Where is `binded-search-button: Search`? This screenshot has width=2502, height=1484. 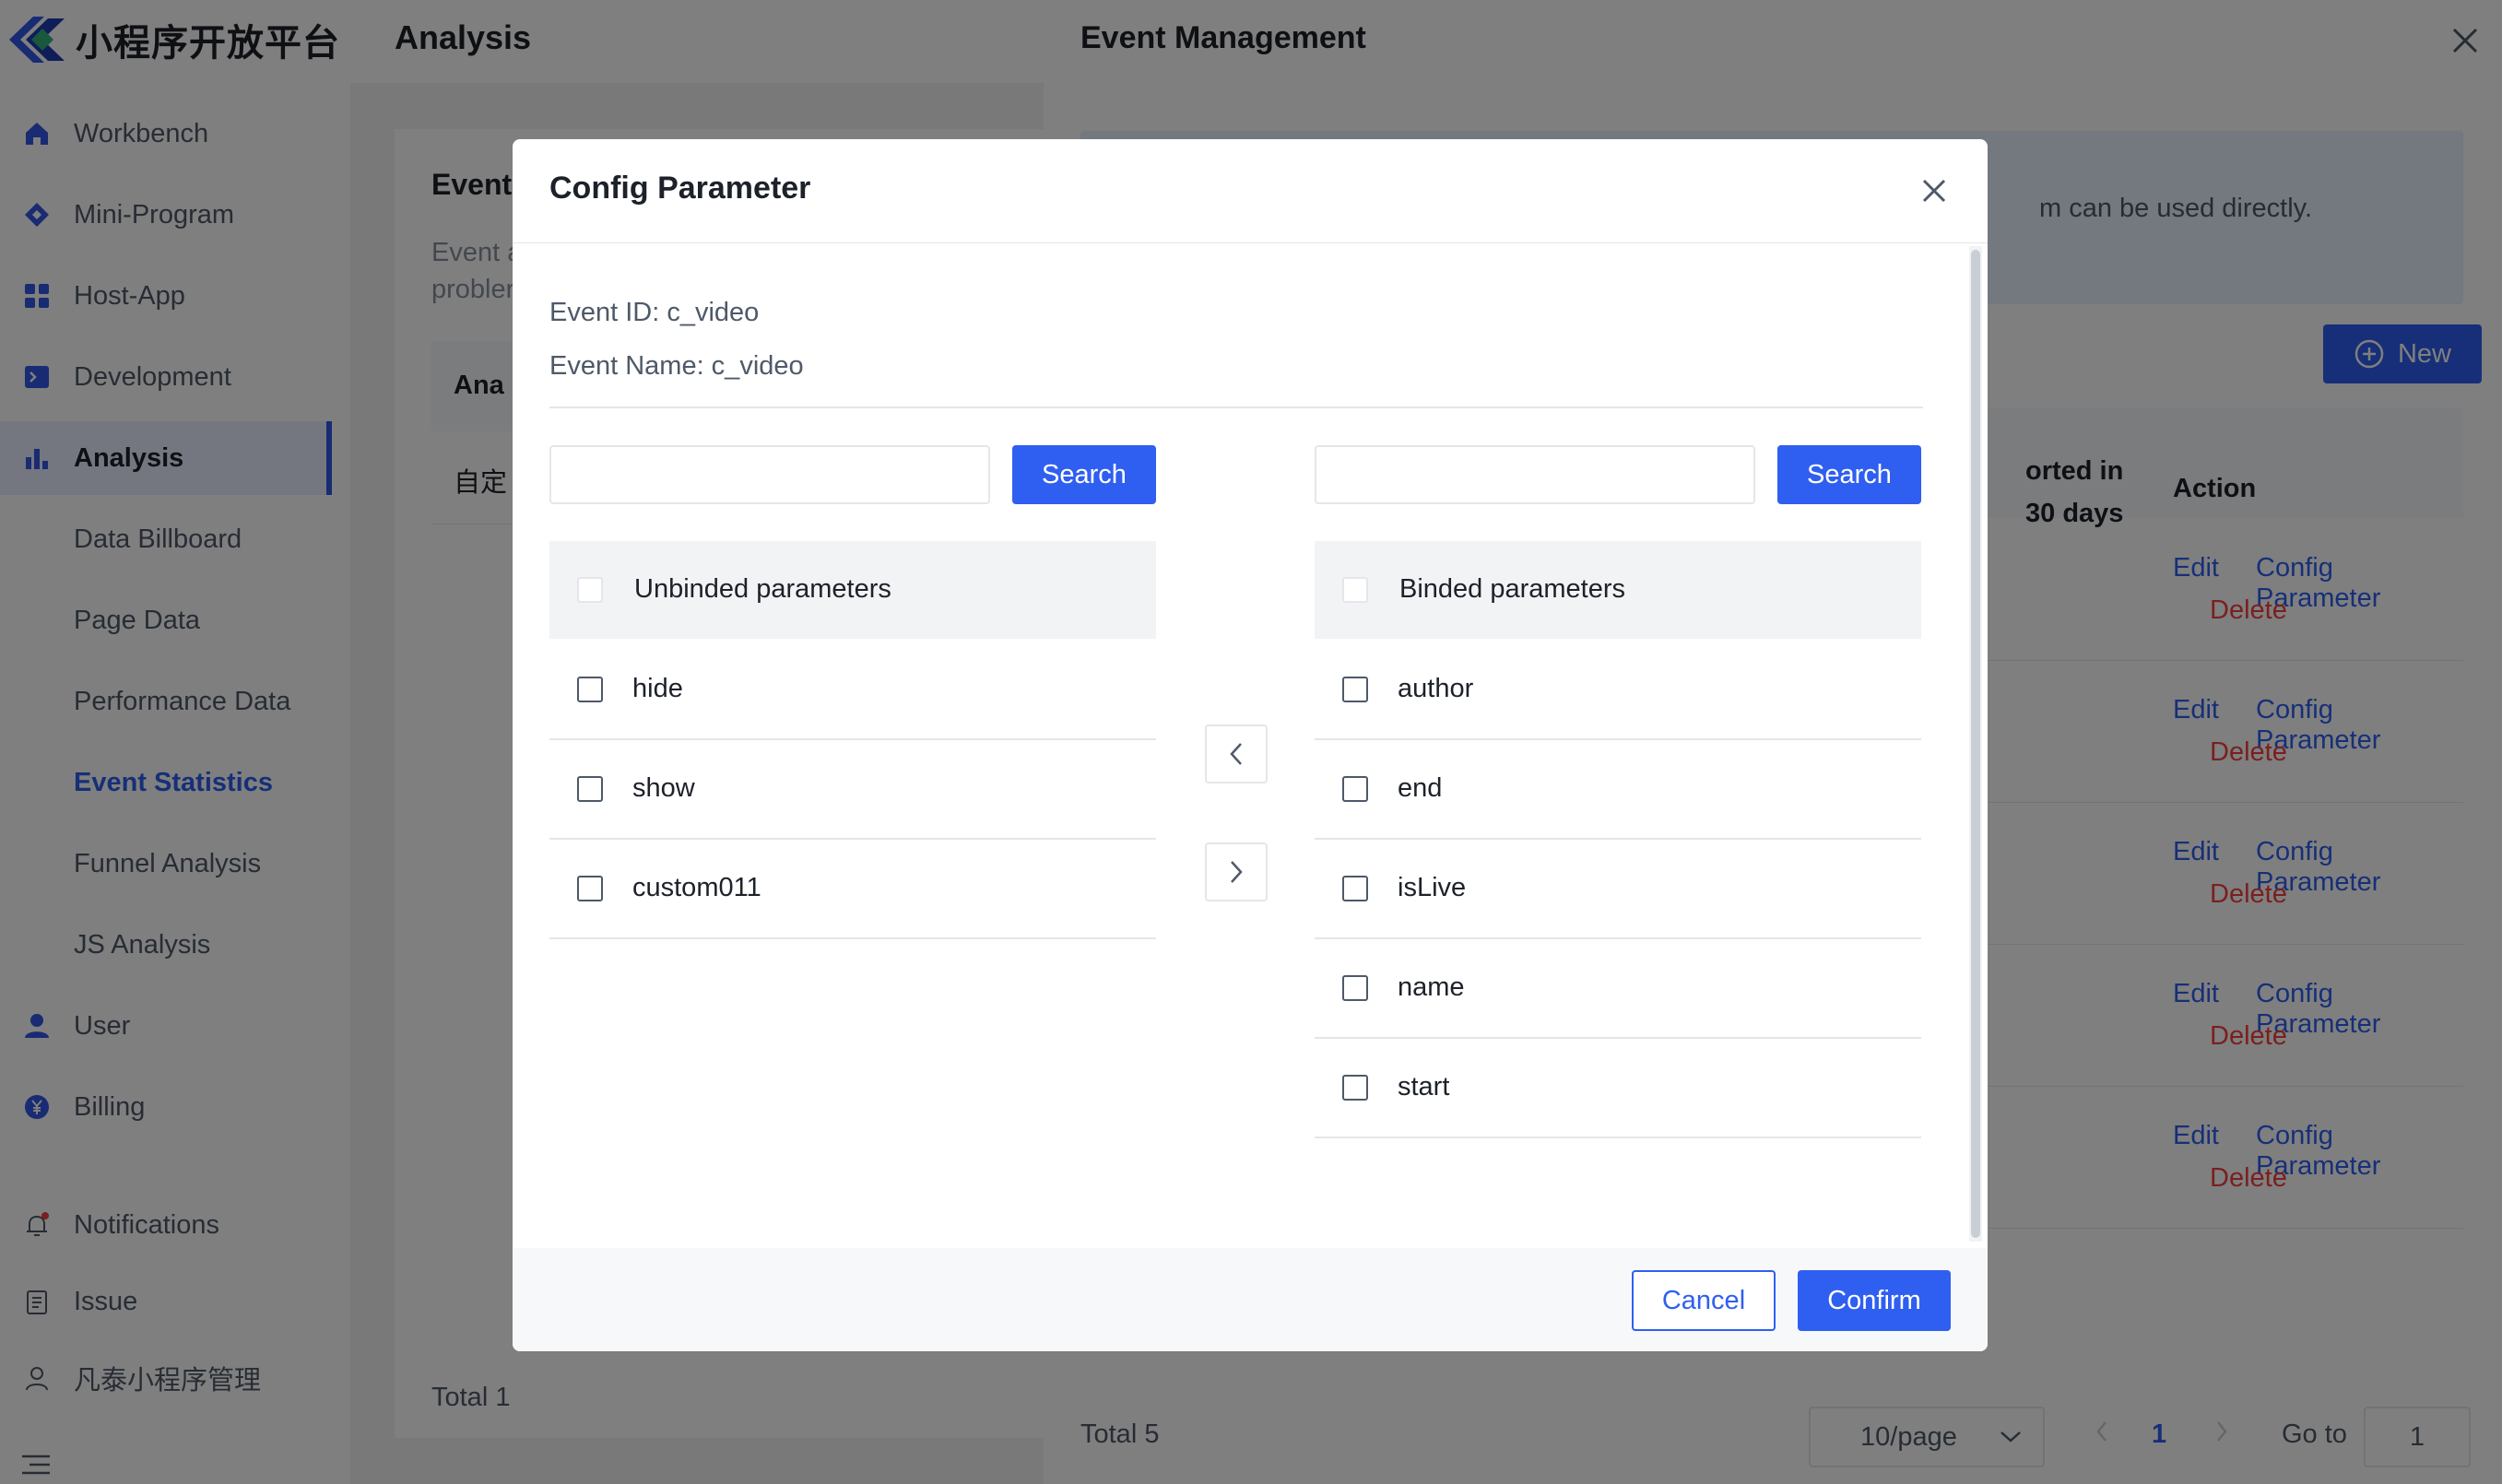
binded-search-button: Search is located at coordinates (1849, 474).